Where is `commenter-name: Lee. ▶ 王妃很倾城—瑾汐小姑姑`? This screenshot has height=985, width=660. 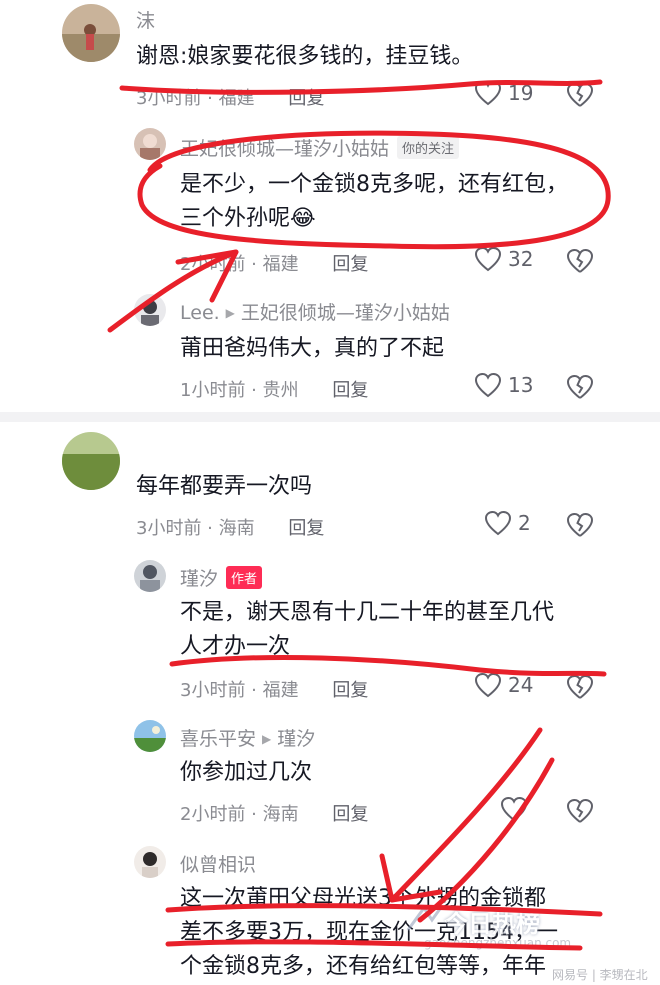 commenter-name: Lee. ▶ 王妃很倾城—瑾汐小姑姑 is located at coordinates (315, 311).